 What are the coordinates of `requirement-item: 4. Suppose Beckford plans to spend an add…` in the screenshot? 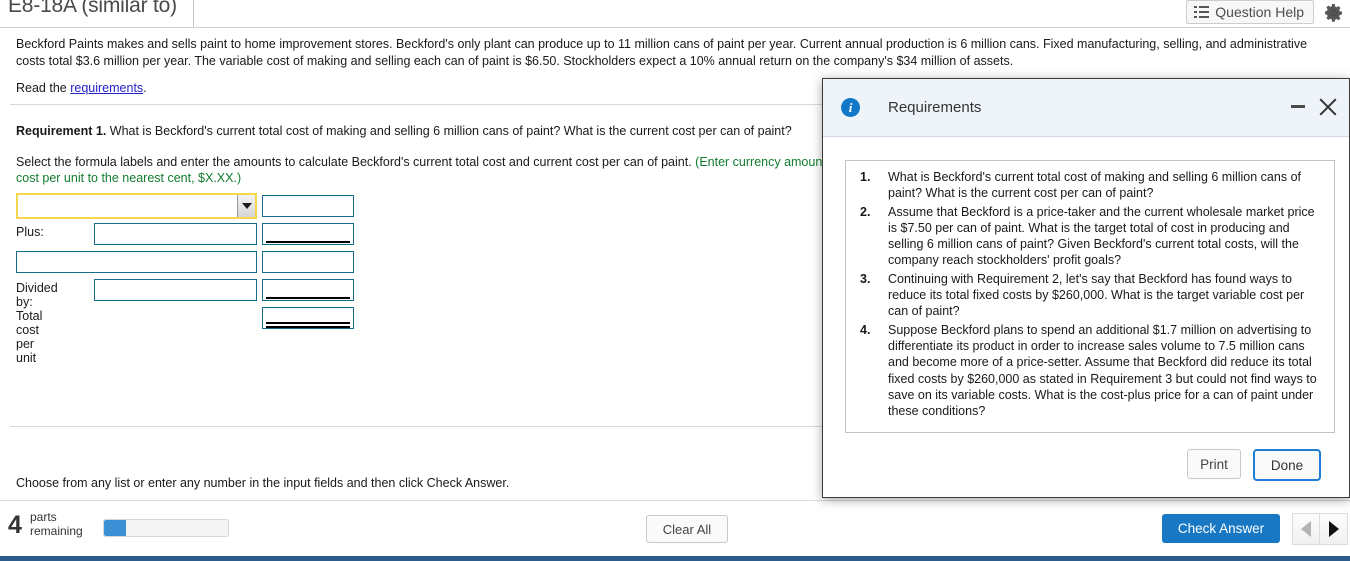 It's located at (1085, 371).